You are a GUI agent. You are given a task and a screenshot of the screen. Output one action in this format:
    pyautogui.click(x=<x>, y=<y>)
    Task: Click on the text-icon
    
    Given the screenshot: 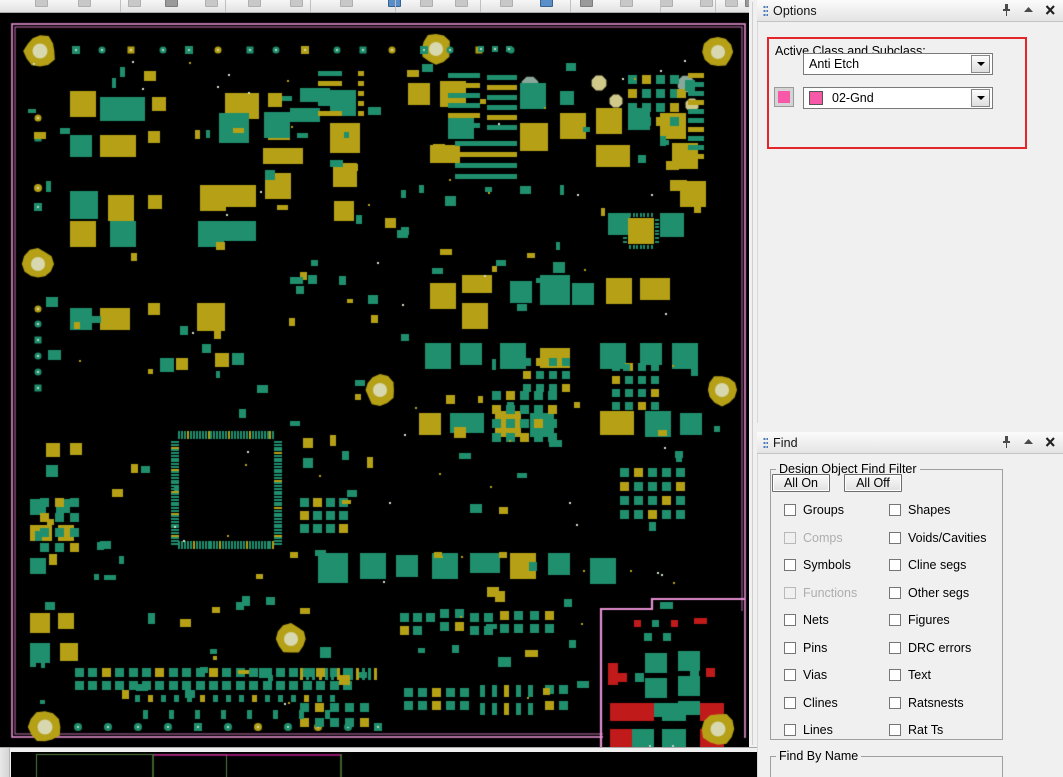 What is the action you would take?
    pyautogui.click(x=626, y=3)
    